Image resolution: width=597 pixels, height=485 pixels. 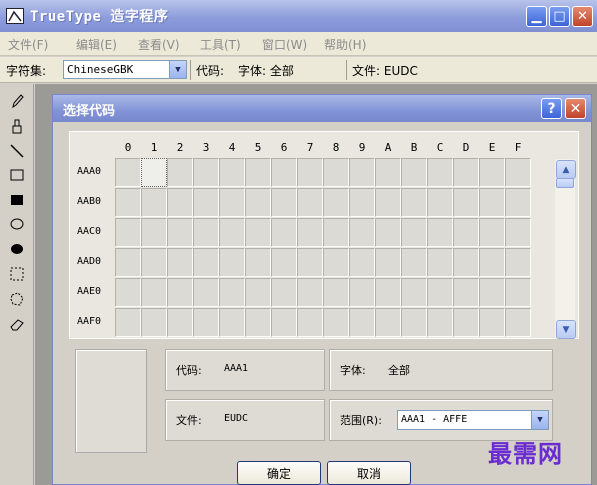 What do you see at coordinates (28, 44) in the screenshot?
I see `menu-file: 文件(F)` at bounding box center [28, 44].